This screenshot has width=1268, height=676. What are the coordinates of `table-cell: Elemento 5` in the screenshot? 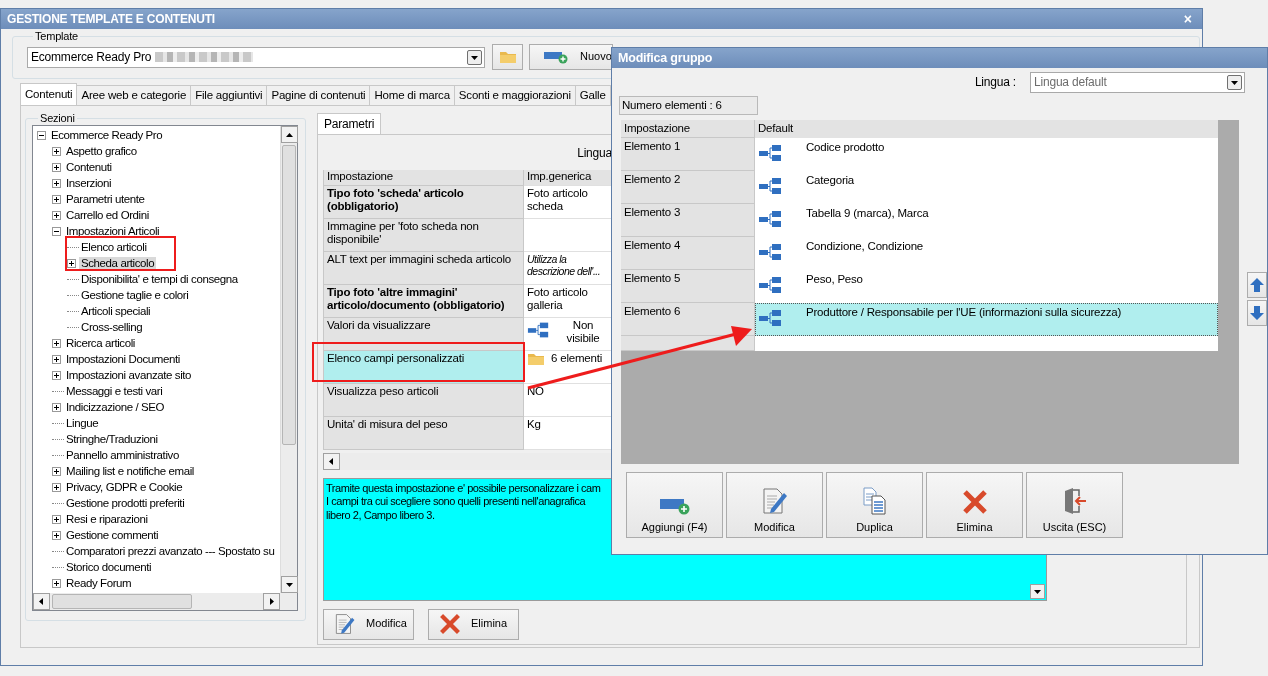 It's located at (688, 286).